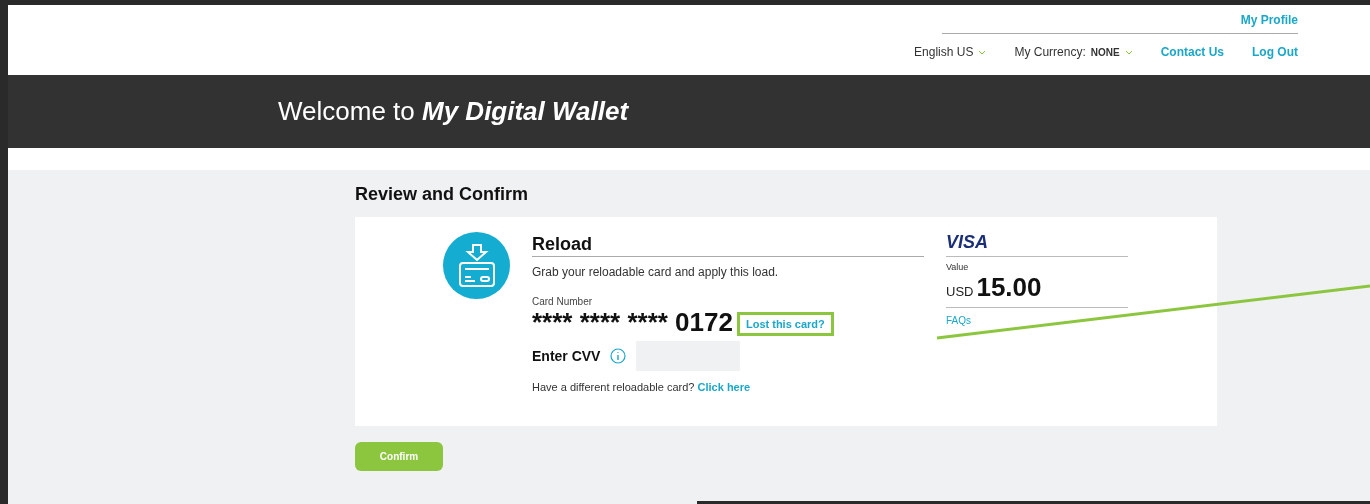 This screenshot has height=504, width=1370. Describe the element at coordinates (614, 387) in the screenshot. I see `different-card-text: Have a different reloadable card?` at that location.